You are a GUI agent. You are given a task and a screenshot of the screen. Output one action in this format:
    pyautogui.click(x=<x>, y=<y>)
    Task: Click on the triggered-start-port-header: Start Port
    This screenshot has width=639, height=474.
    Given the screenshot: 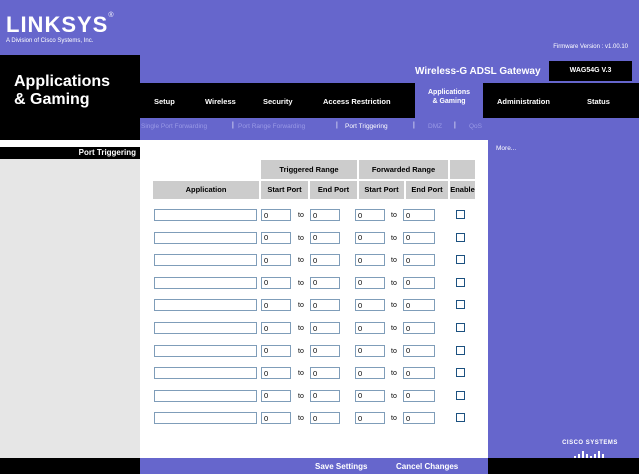 What is the action you would take?
    pyautogui.click(x=284, y=190)
    